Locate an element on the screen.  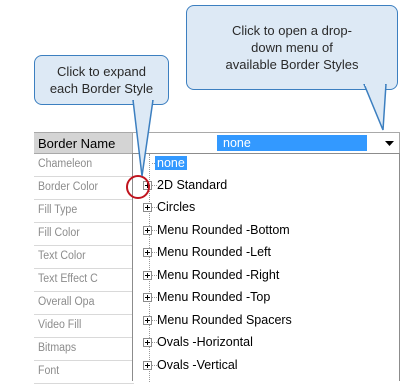
property-label: Video Fill is located at coordinates (60, 325).